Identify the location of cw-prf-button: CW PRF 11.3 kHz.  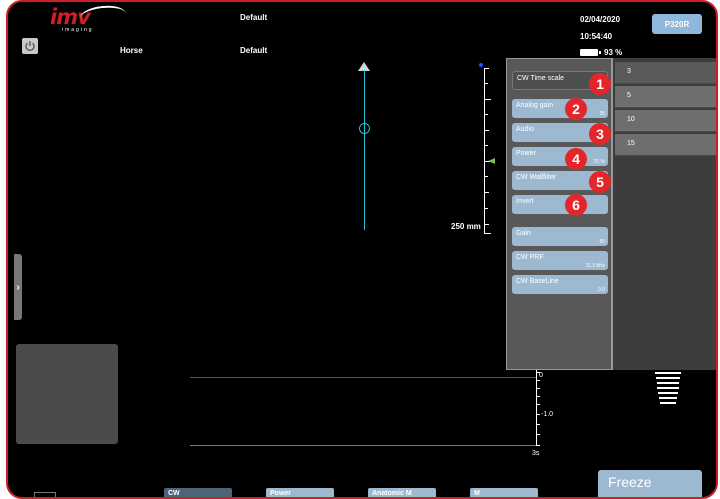
(560, 260).